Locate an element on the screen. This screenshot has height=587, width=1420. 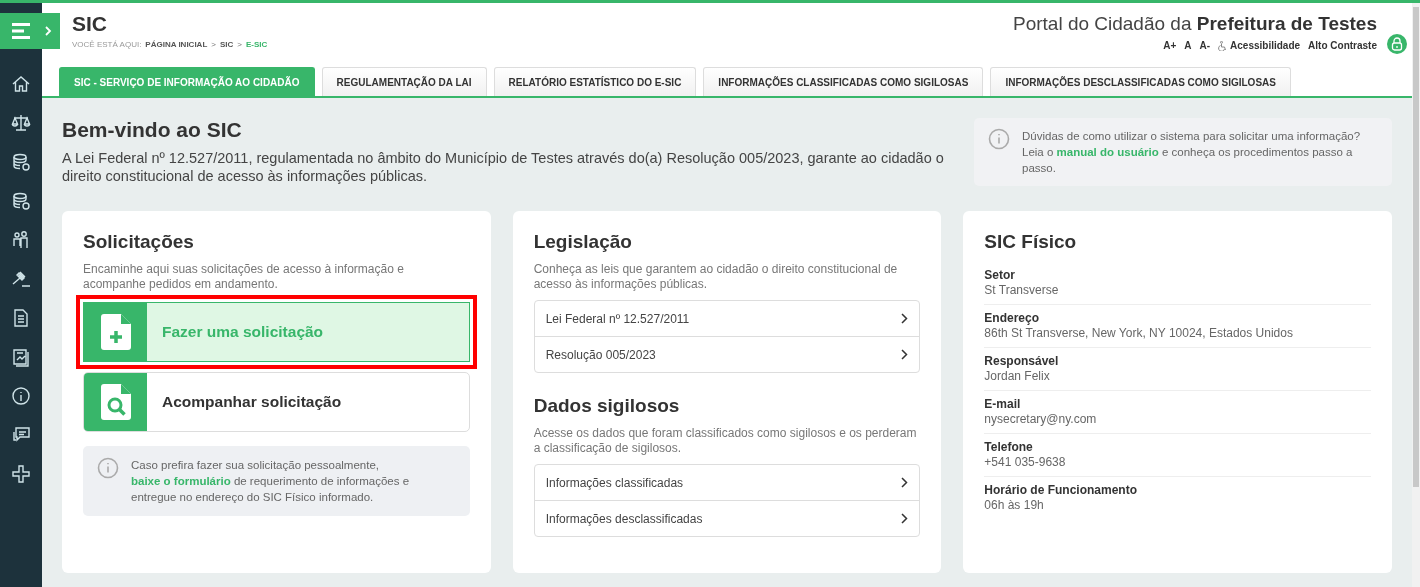
card-title: SIC Físico is located at coordinates (1031, 242).